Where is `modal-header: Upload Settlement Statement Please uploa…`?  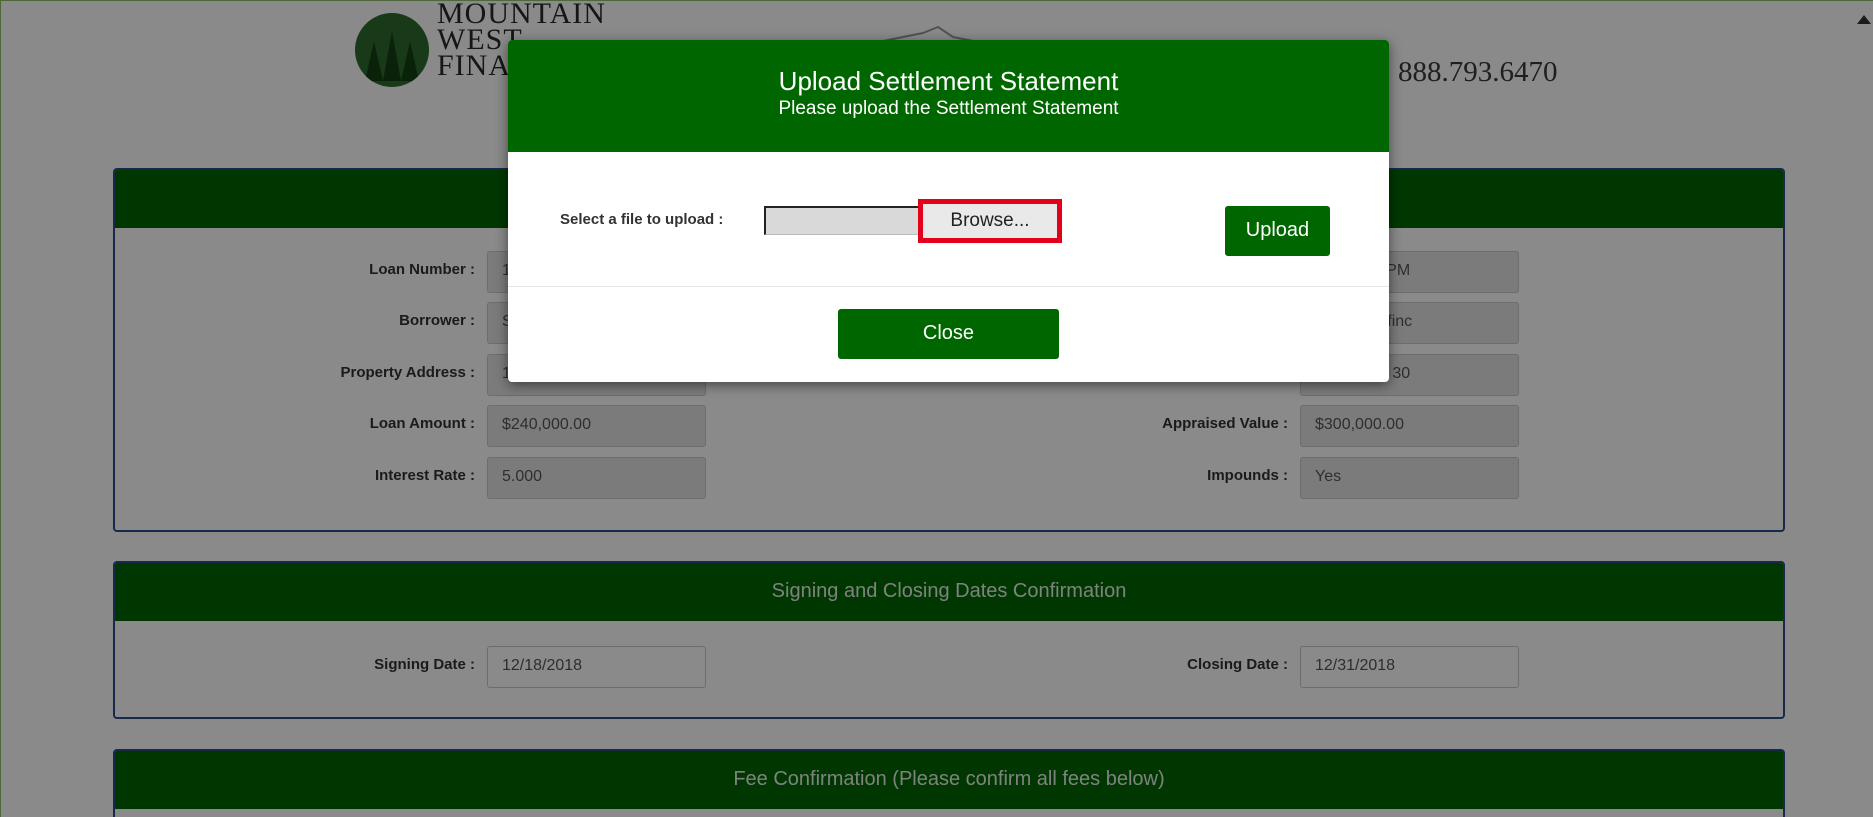 modal-header: Upload Settlement Statement Please uploa… is located at coordinates (948, 96).